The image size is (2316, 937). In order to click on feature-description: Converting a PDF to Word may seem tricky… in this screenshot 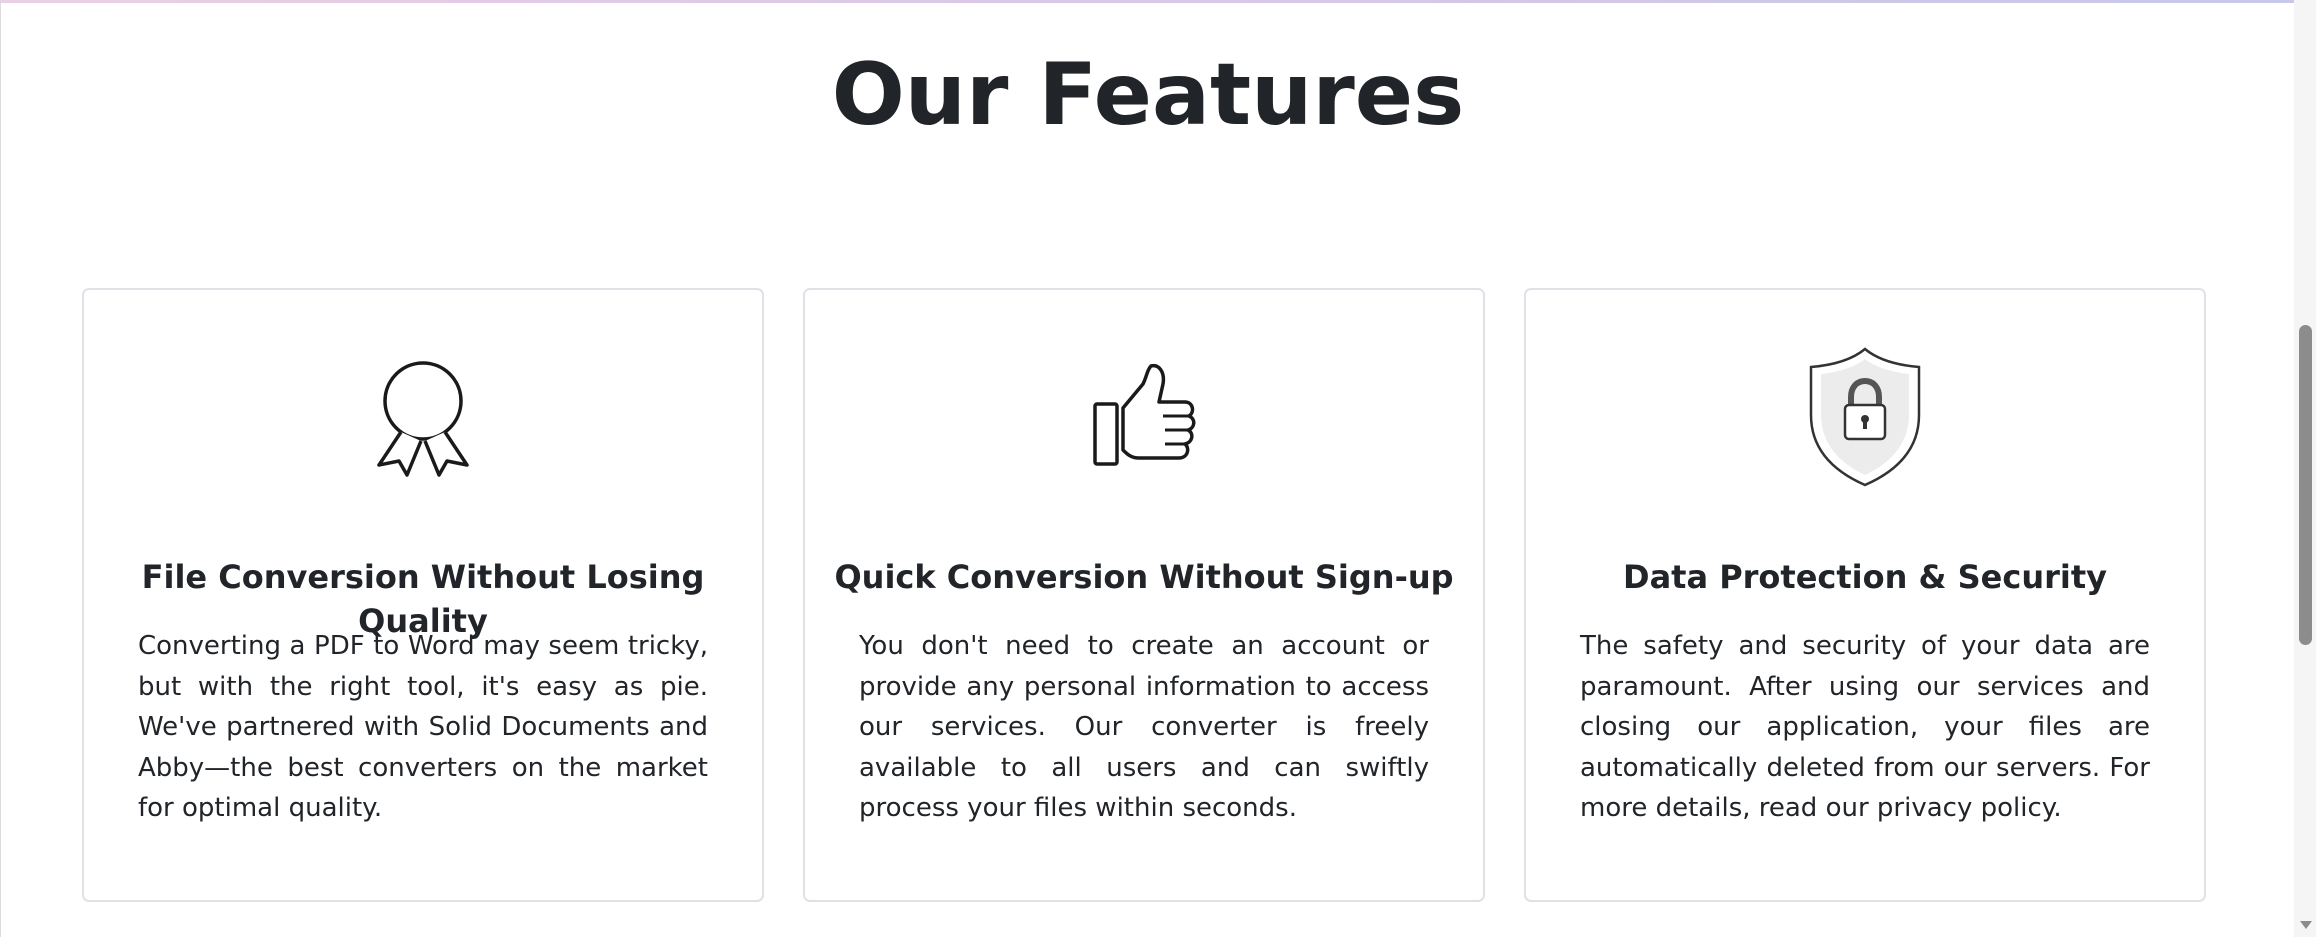, I will do `click(423, 727)`.